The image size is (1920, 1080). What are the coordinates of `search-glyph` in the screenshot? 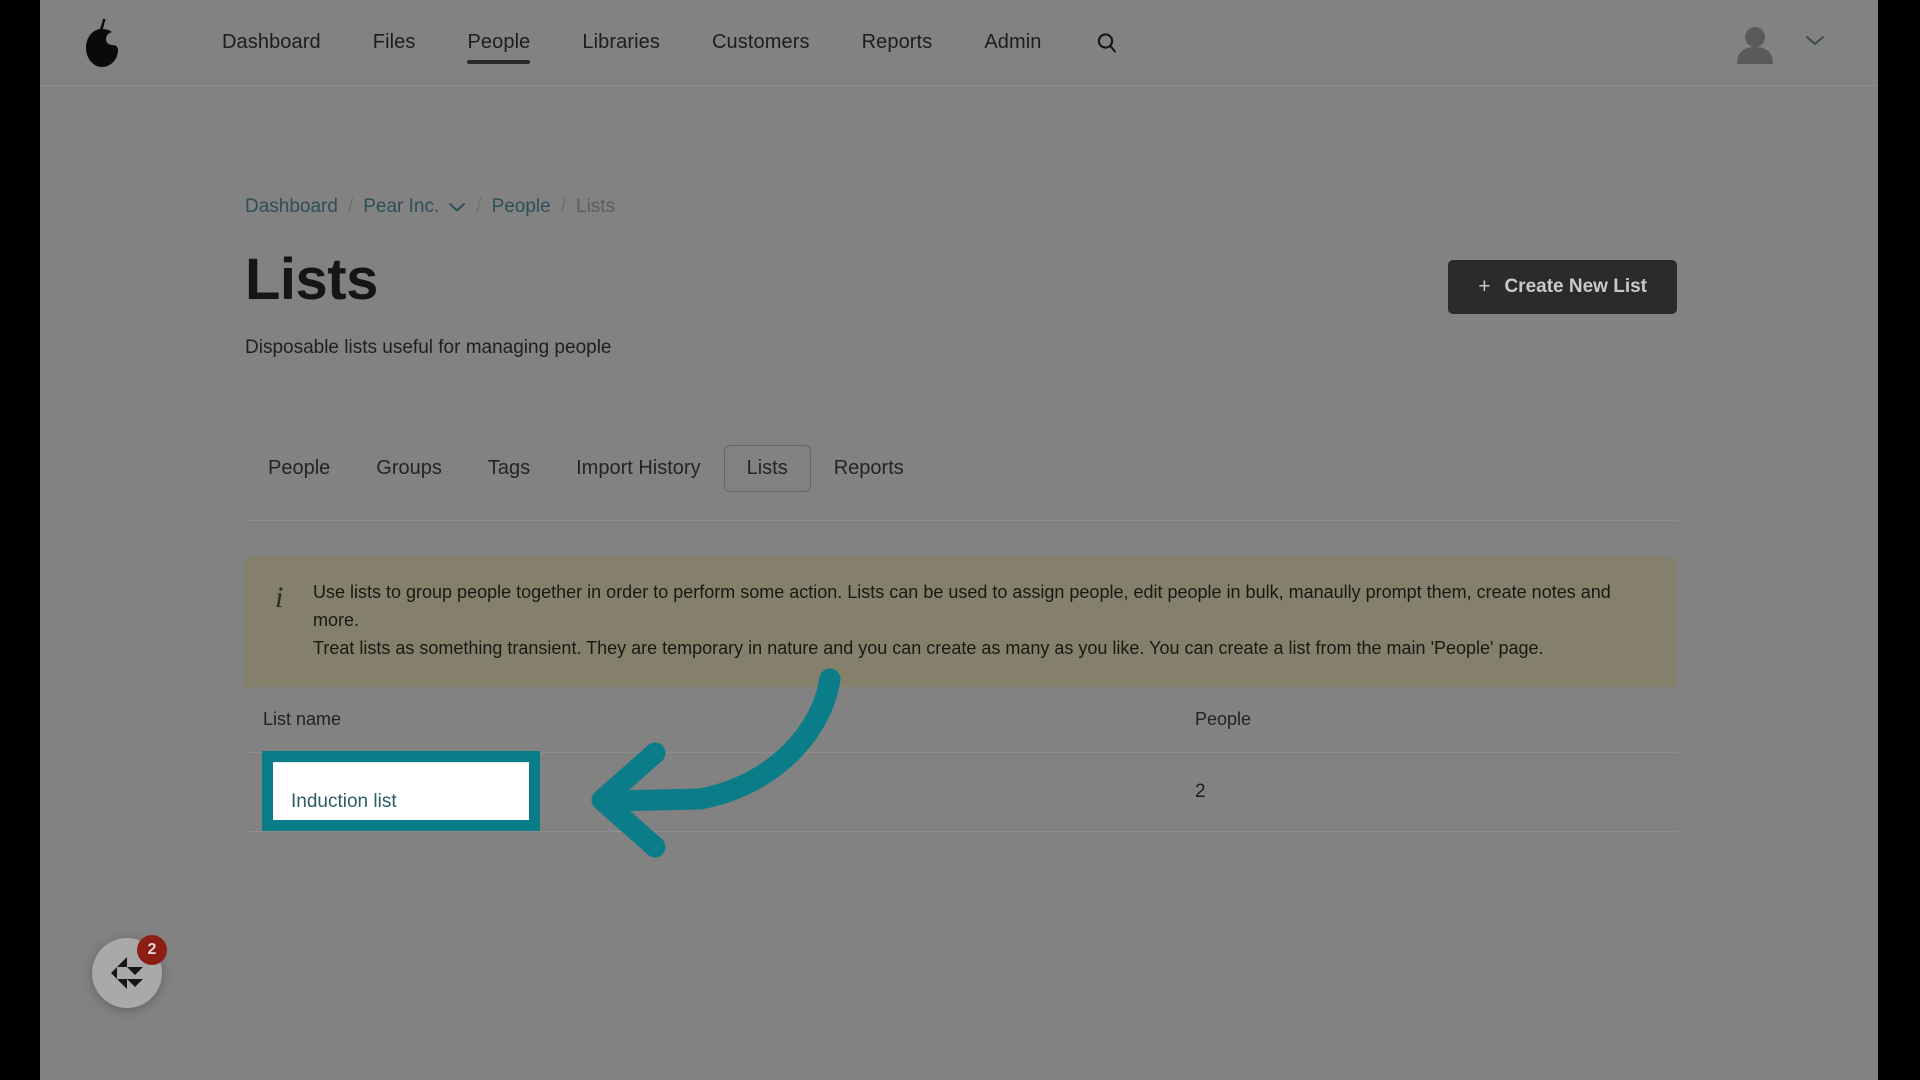 It's located at (1106, 42).